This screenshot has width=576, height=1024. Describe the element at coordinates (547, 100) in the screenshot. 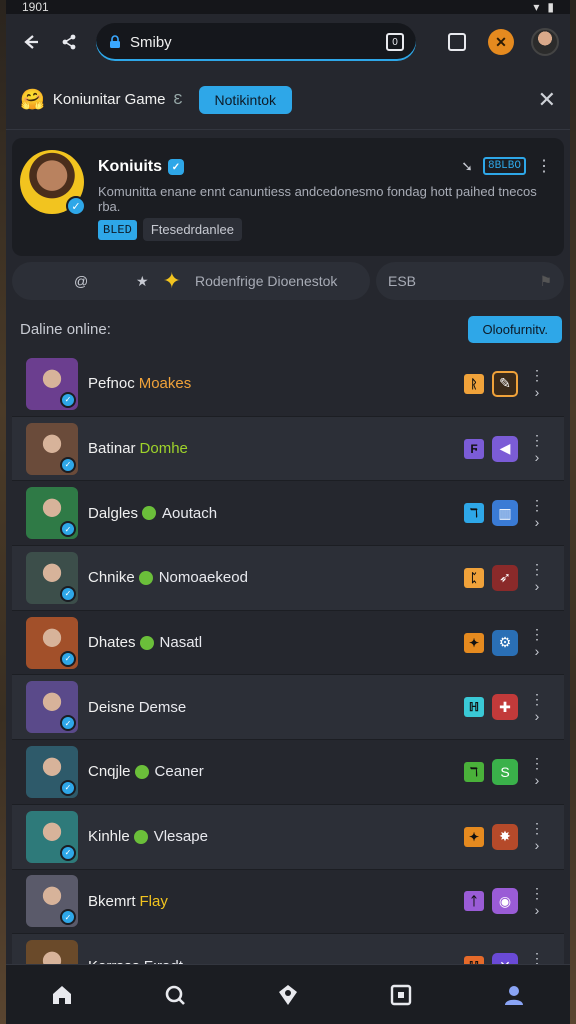

I see `close-icon: ✕` at that location.